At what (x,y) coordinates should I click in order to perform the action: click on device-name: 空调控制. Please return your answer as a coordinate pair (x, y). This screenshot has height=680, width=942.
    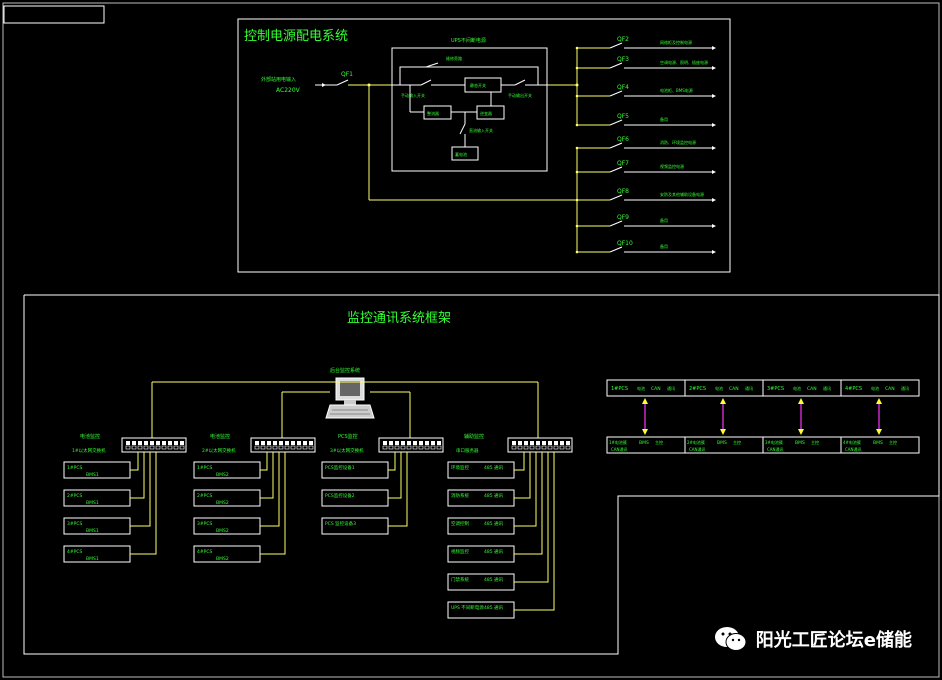
    Looking at the image, I should click on (460, 523).